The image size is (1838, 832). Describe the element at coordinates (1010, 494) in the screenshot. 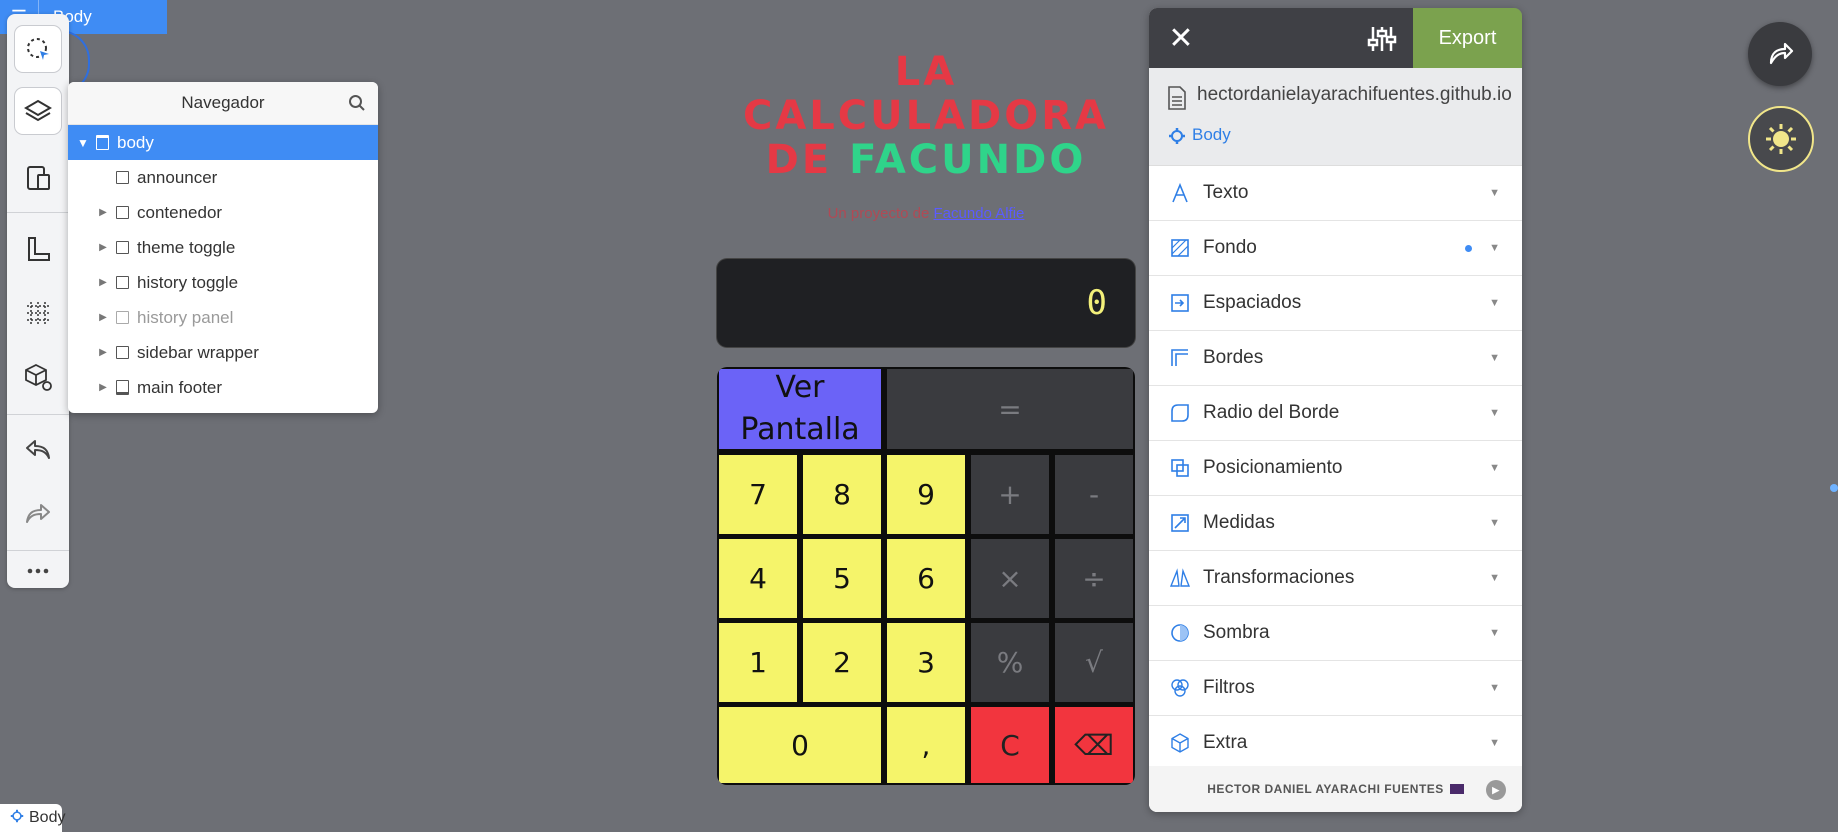

I see `plus-button: +` at that location.